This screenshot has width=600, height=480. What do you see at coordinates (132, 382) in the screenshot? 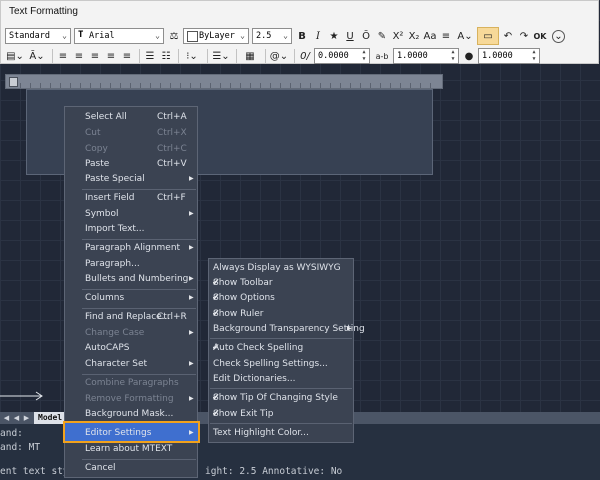
I see `menu-item-label: Combine Paragraphs` at bounding box center [132, 382].